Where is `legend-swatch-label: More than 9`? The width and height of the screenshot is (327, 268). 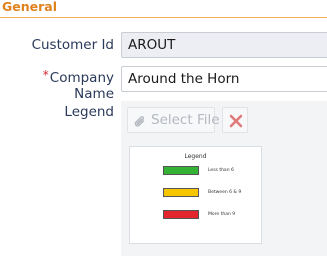 legend-swatch-label: More than 9 is located at coordinates (222, 214).